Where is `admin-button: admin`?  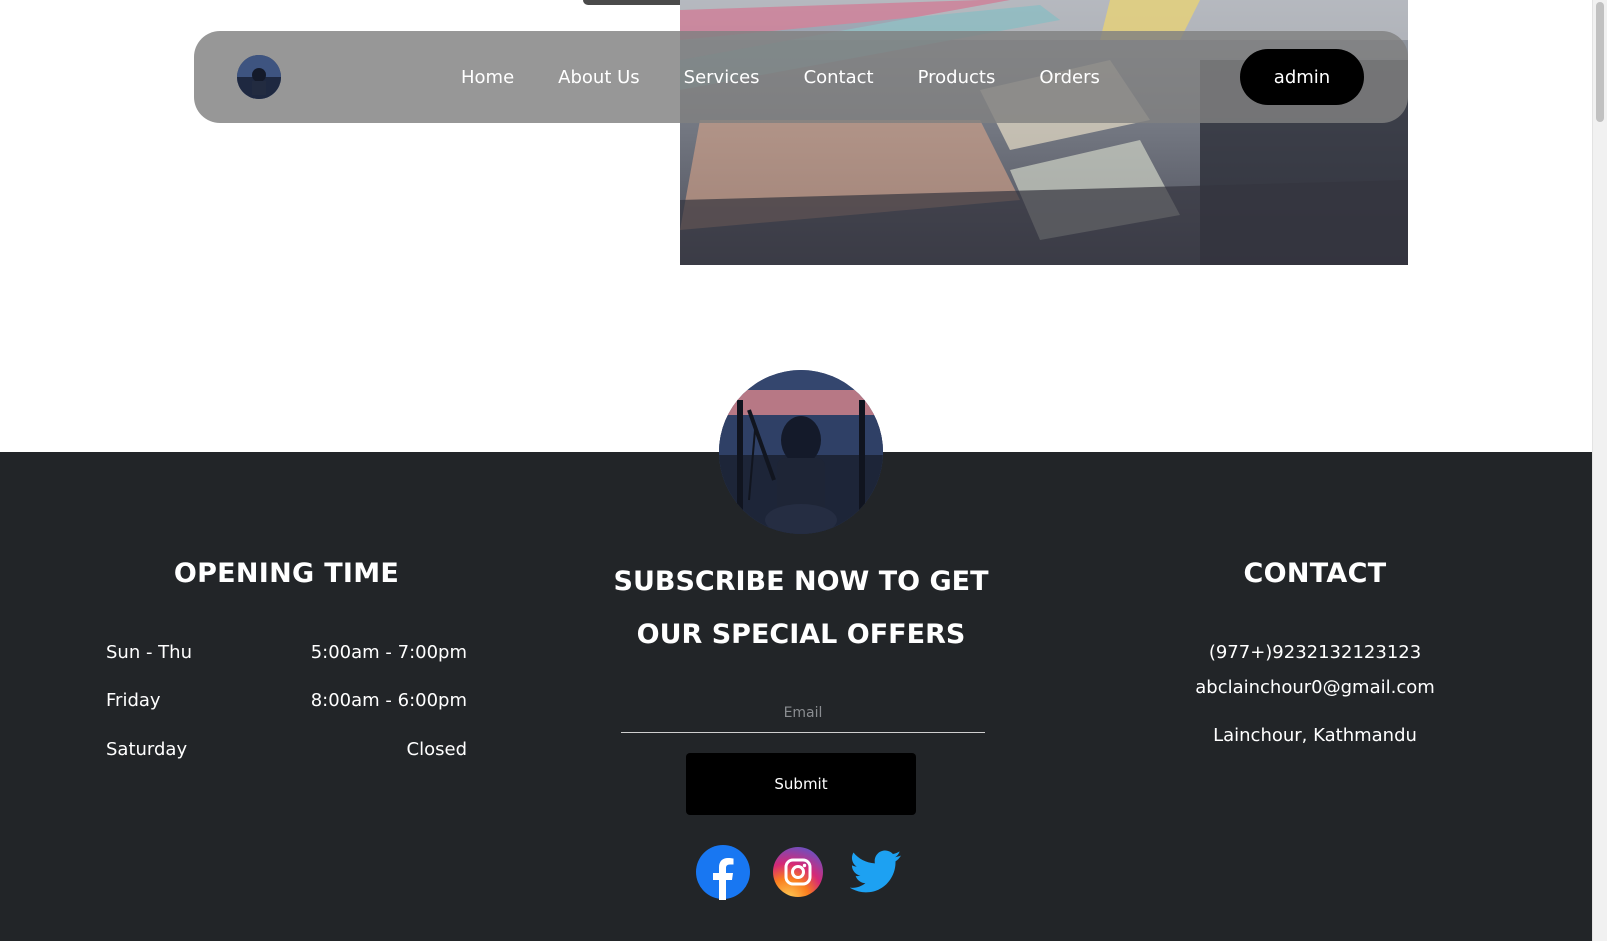 admin-button: admin is located at coordinates (1302, 77).